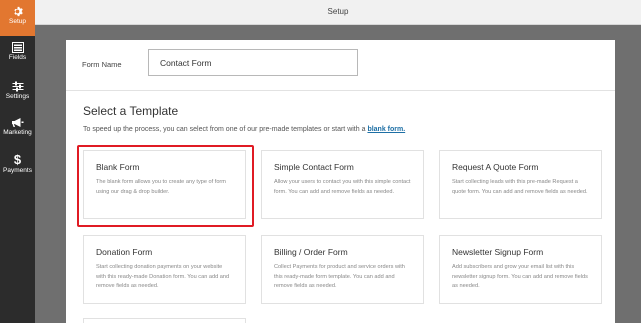  I want to click on sidebar-item-settings: Settings, so click(17, 95).